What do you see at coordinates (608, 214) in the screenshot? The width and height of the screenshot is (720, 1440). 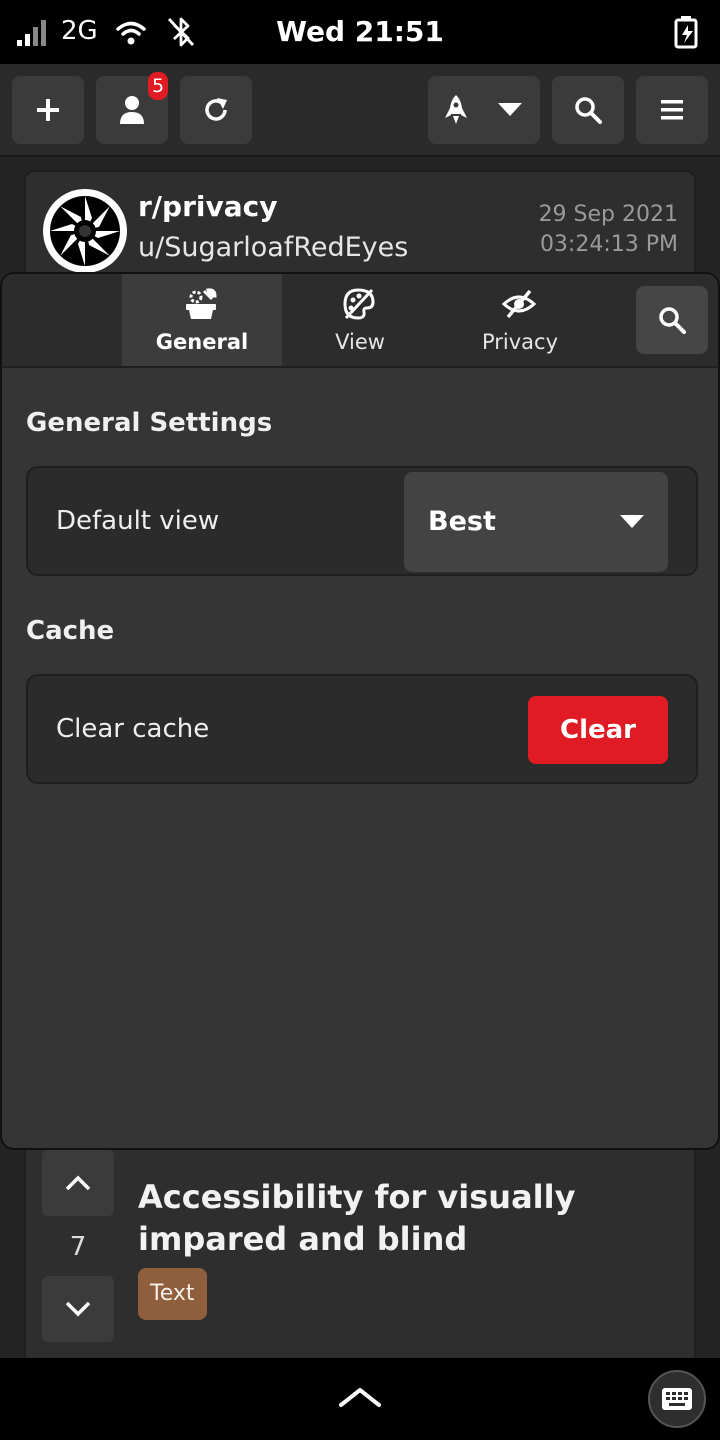 I see `post-date: 29 Sep 2021` at bounding box center [608, 214].